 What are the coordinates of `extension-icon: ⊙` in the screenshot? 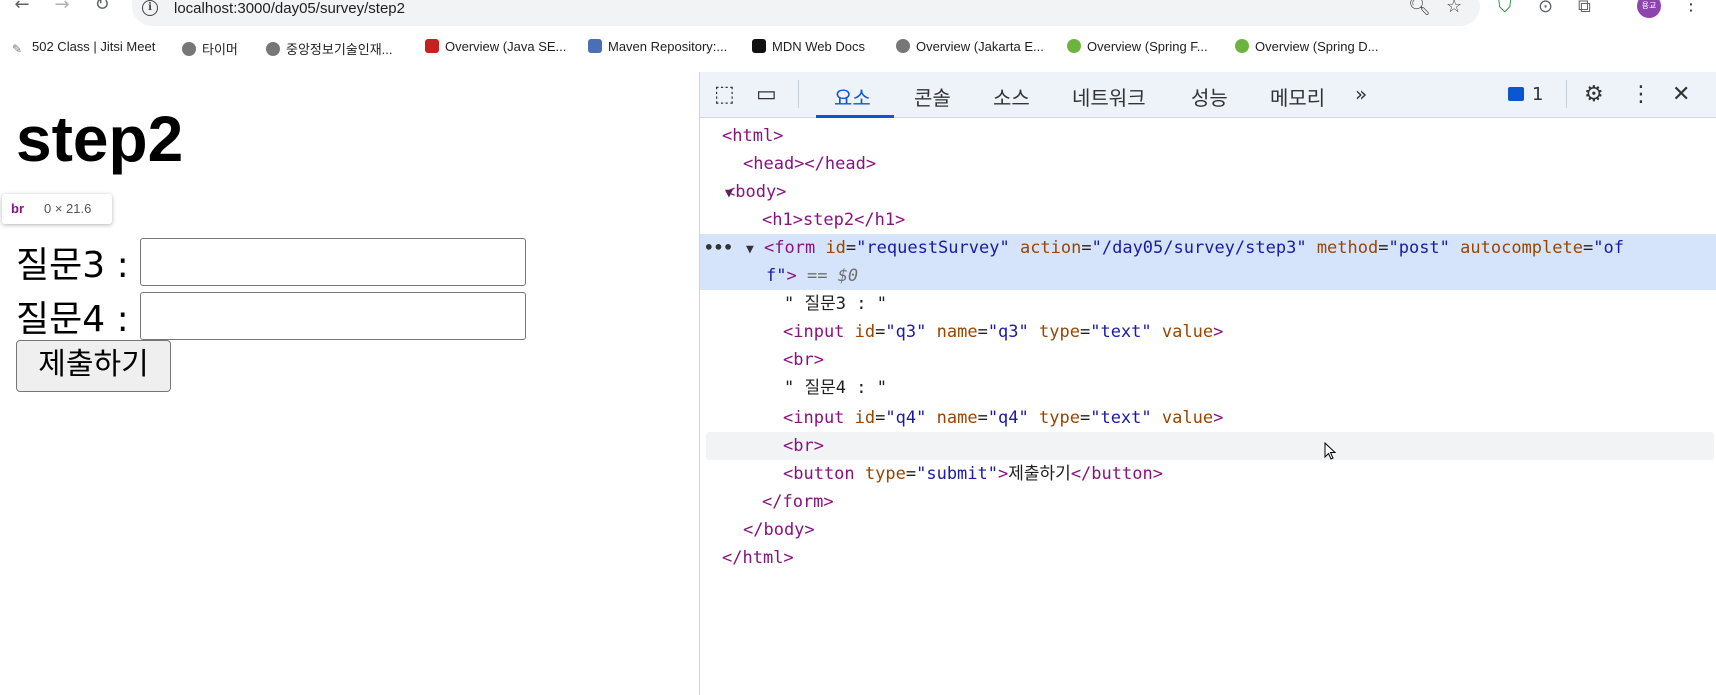 It's located at (1545, 8).